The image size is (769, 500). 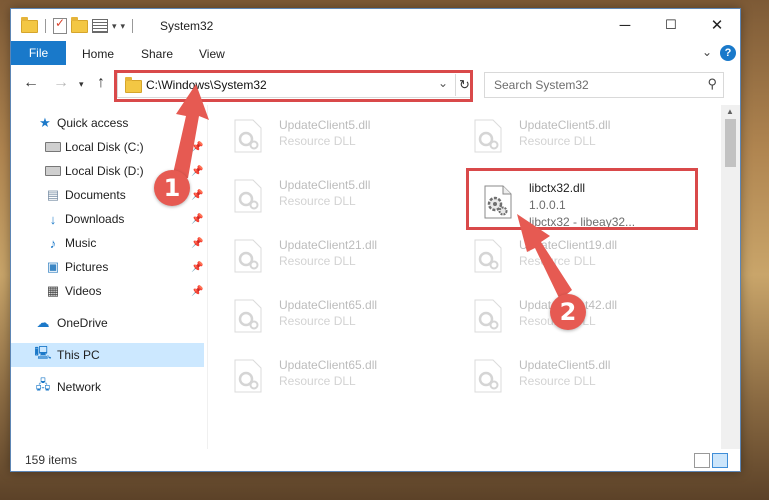 What do you see at coordinates (190, 131) in the screenshot?
I see `arrow-to-address-bar` at bounding box center [190, 131].